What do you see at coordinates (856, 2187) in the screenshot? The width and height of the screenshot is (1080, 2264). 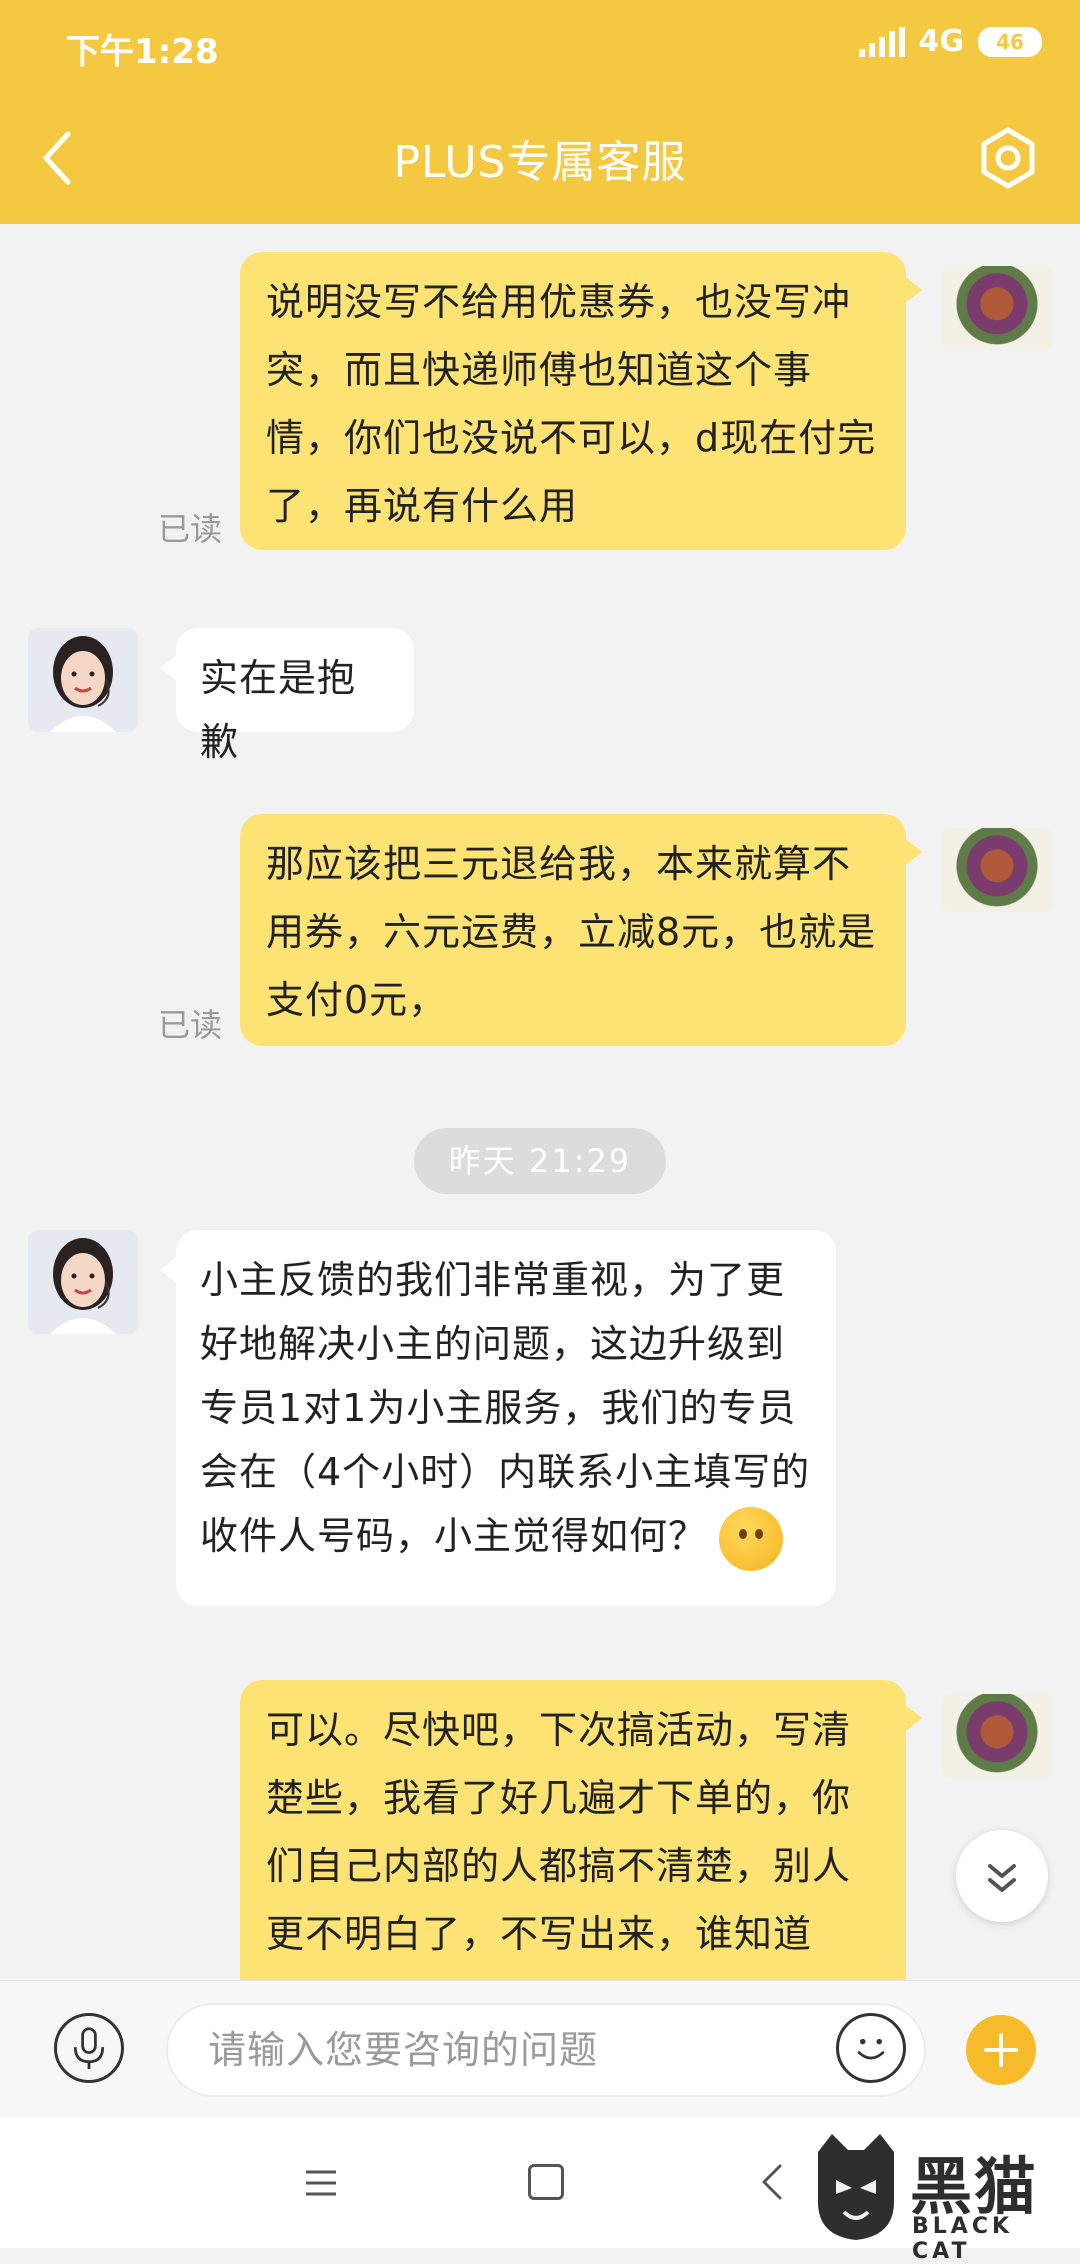 I see `black-cat-logo-icon` at bounding box center [856, 2187].